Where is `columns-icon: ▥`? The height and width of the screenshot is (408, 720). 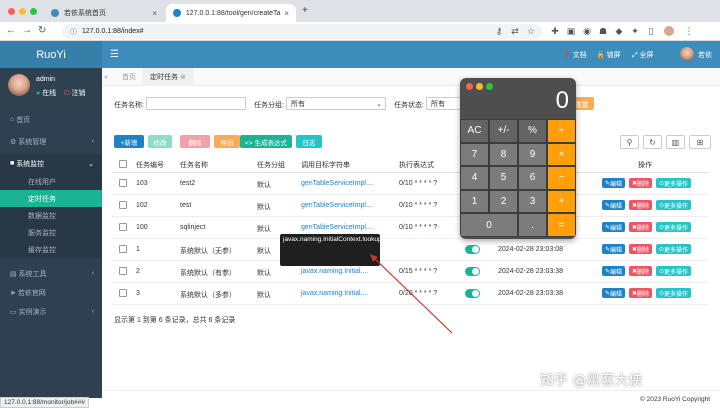
columns-icon: ▥ is located at coordinates (675, 142).